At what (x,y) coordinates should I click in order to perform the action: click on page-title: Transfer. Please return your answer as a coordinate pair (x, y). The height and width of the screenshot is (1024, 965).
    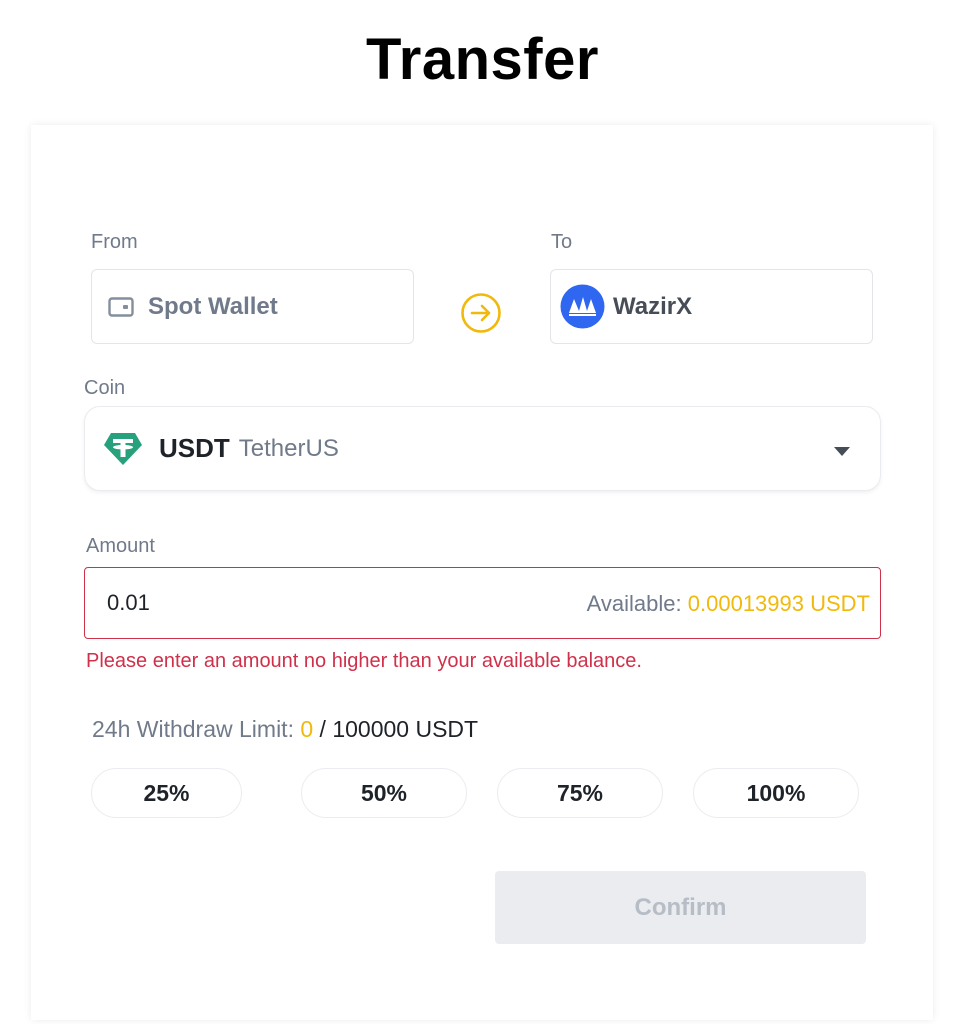
    Looking at the image, I should click on (482, 59).